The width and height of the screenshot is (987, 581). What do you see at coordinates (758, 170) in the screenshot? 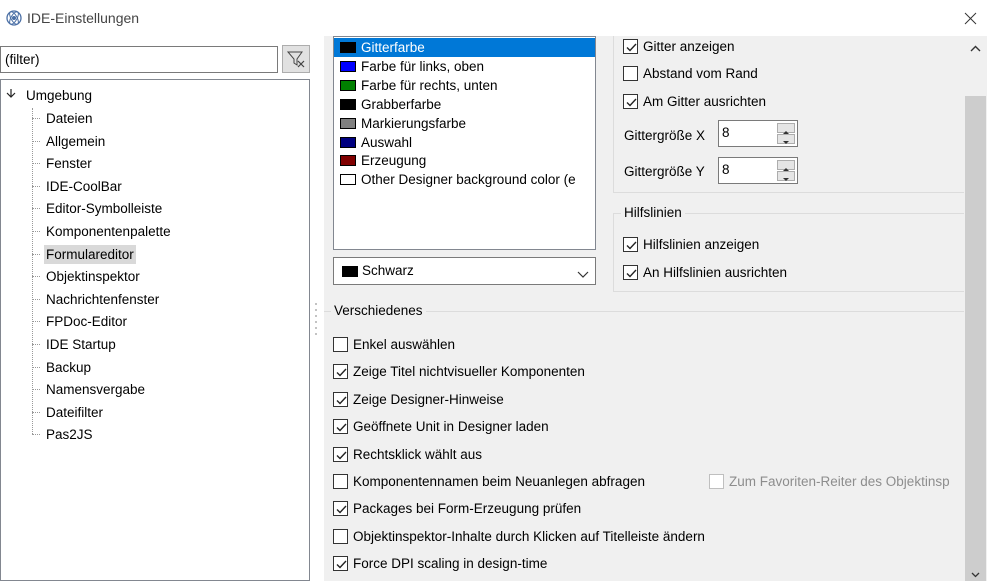
I see `grid-size-y-spinedit: 8` at bounding box center [758, 170].